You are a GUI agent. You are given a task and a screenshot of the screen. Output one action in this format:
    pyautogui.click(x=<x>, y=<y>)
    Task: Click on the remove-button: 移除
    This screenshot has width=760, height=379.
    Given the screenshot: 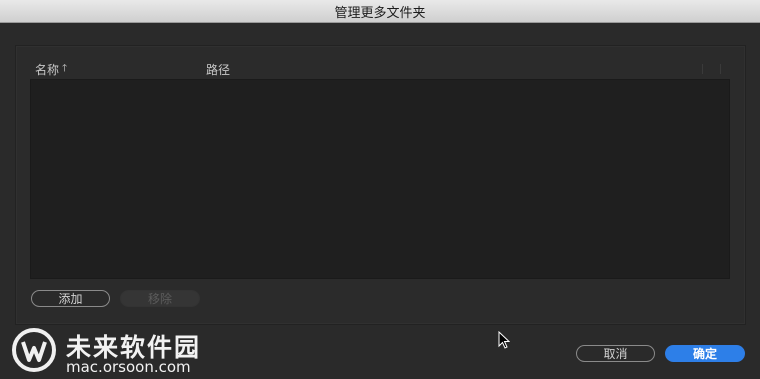 What is the action you would take?
    pyautogui.click(x=160, y=298)
    